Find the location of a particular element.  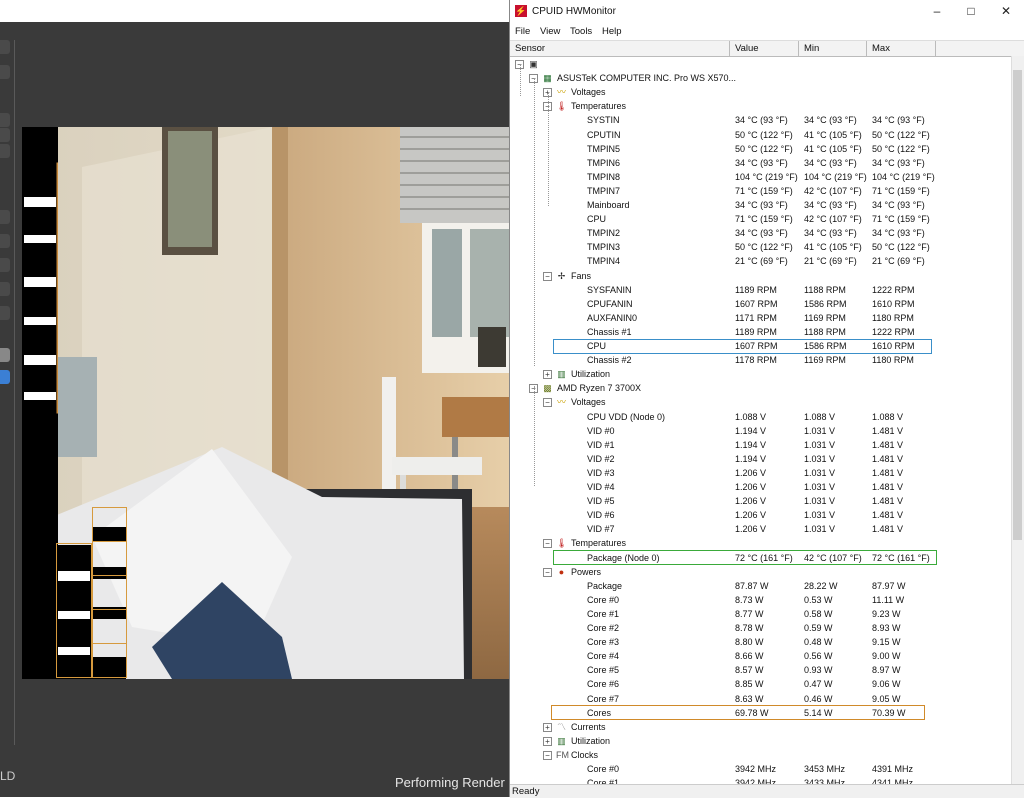

device-row: − ▩ AMD Ryzen 7 3700X is located at coordinates (760, 388).